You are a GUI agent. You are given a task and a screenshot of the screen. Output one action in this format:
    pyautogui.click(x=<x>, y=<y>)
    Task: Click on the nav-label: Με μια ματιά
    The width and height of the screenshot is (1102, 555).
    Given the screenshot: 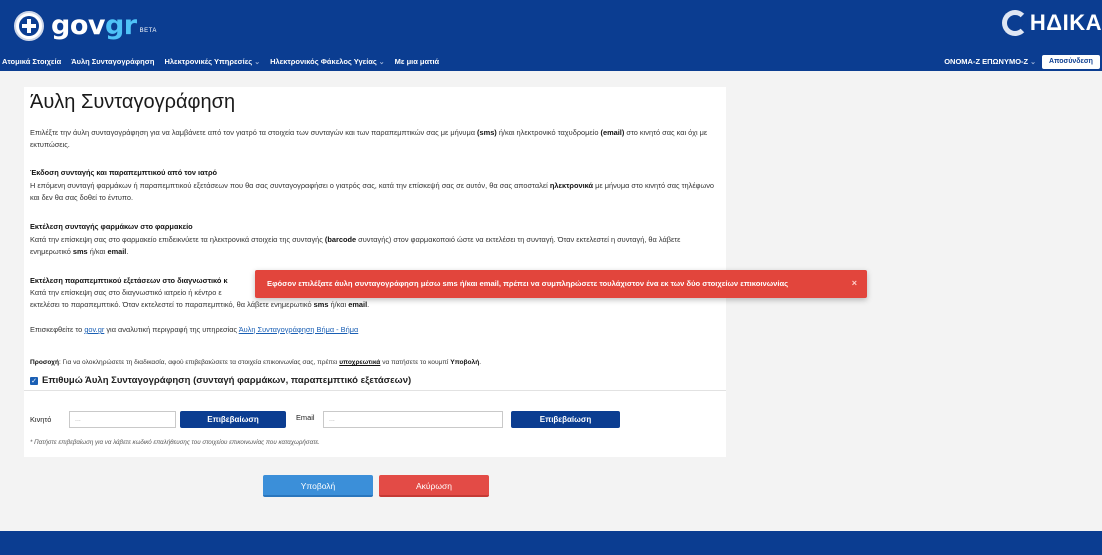 What is the action you would take?
    pyautogui.click(x=417, y=61)
    